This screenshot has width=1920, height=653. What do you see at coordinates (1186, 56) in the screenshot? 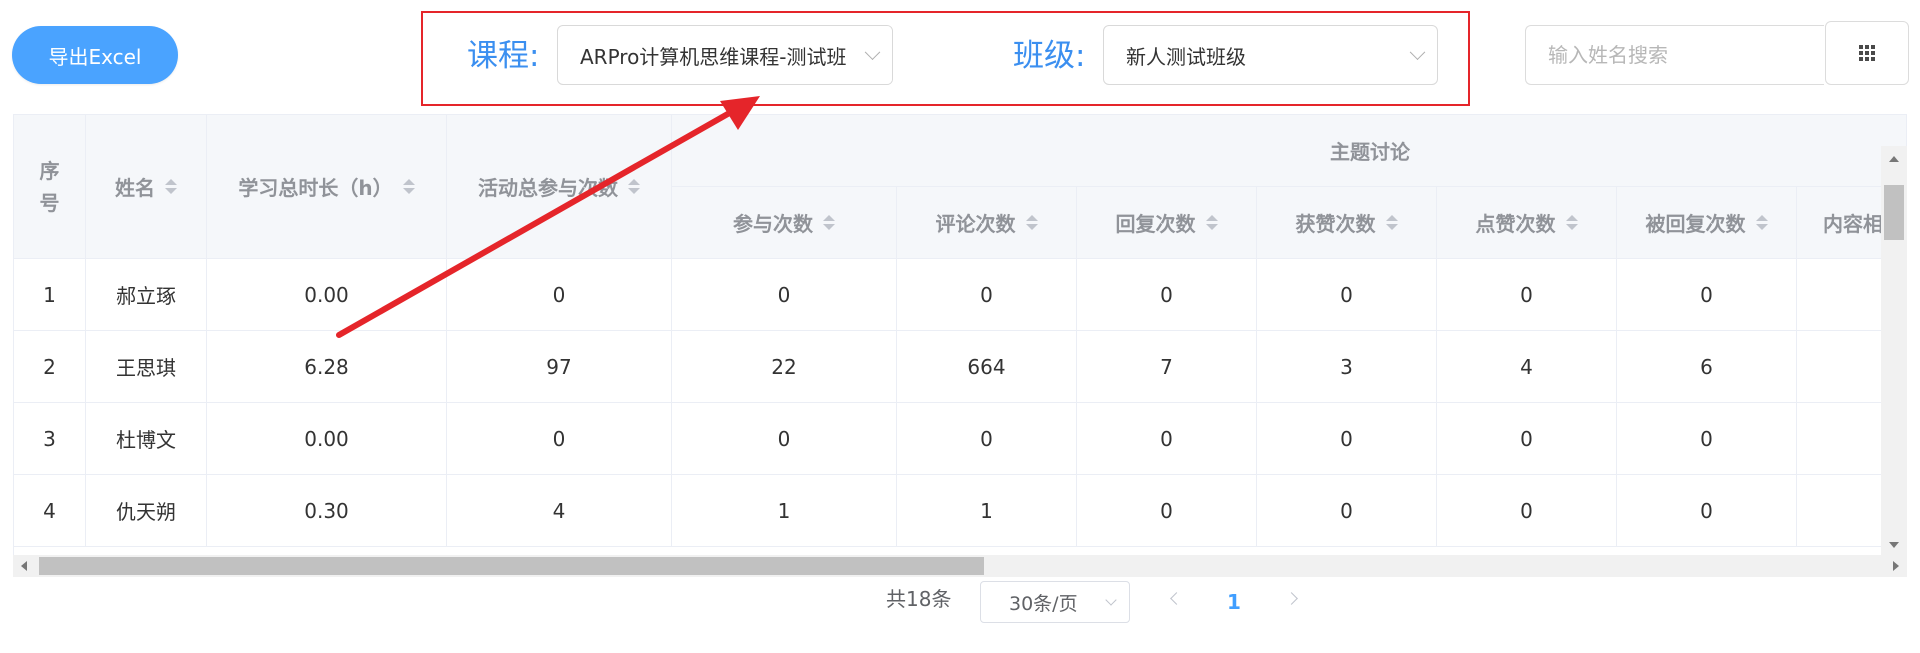
I see `class-select-value: 新人测试班级` at bounding box center [1186, 56].